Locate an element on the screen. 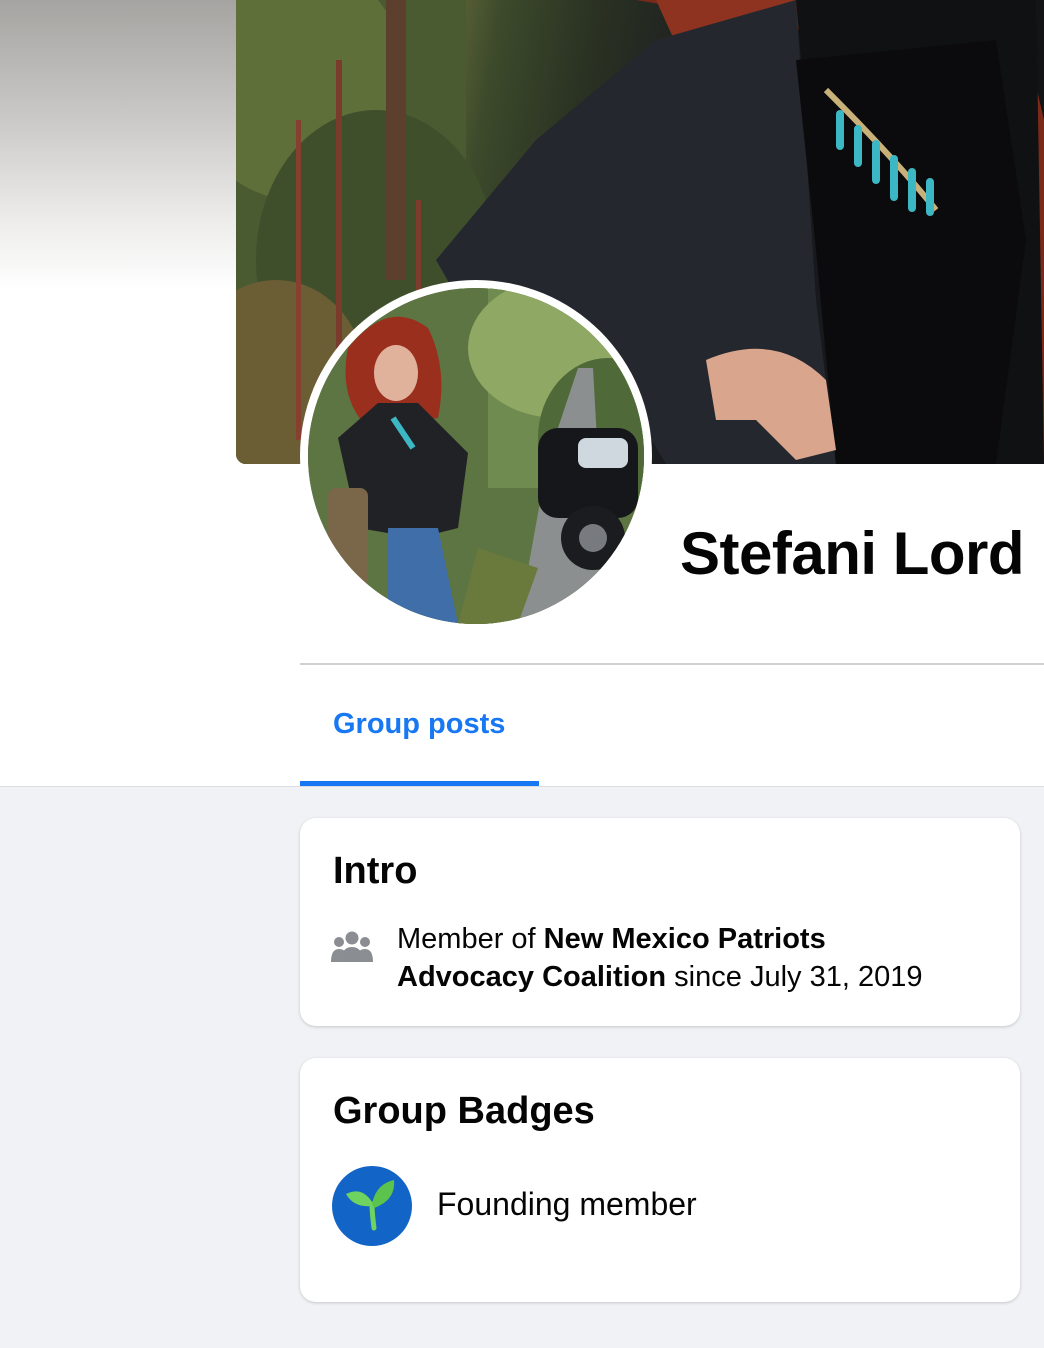 The height and width of the screenshot is (1348, 1044). tab-group-posts: Group posts is located at coordinates (419, 726).